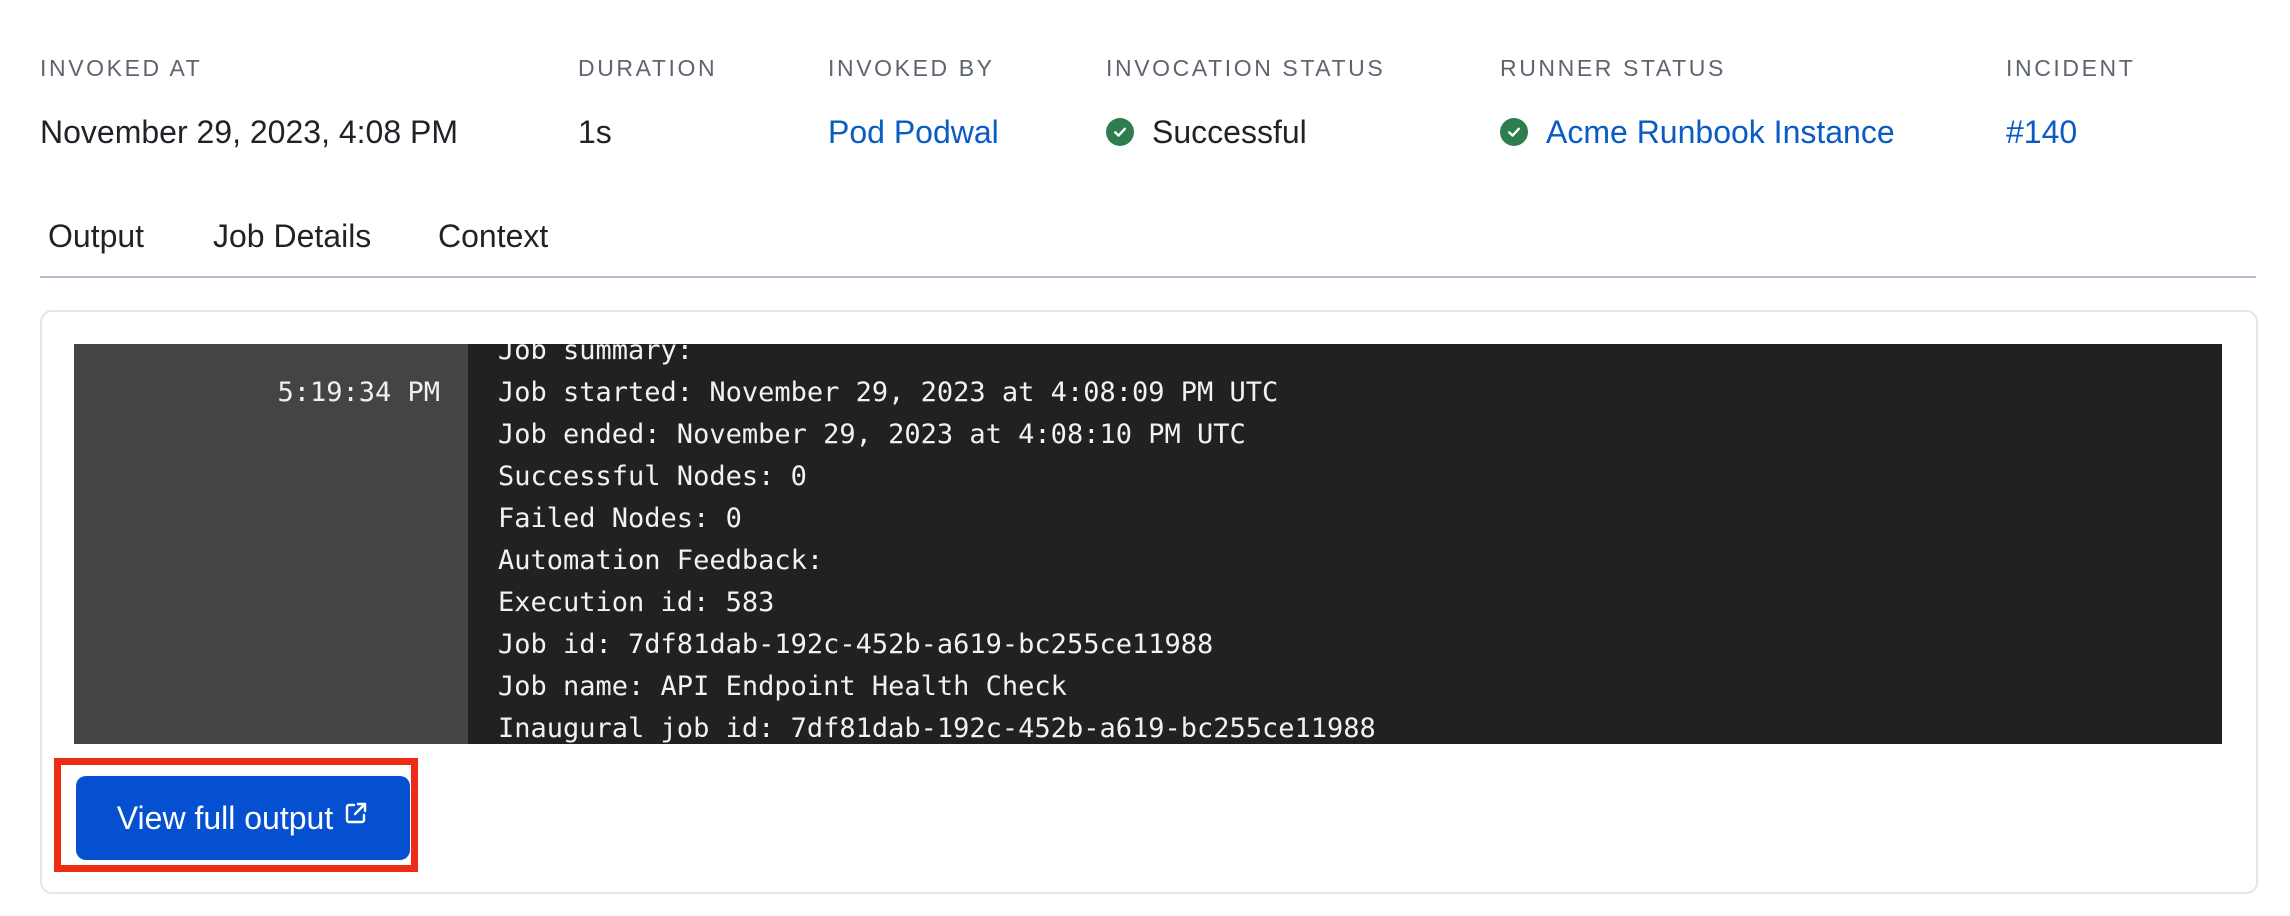 This screenshot has width=2290, height=916. Describe the element at coordinates (225, 817) in the screenshot. I see `view-full-output-label: View full output` at that location.